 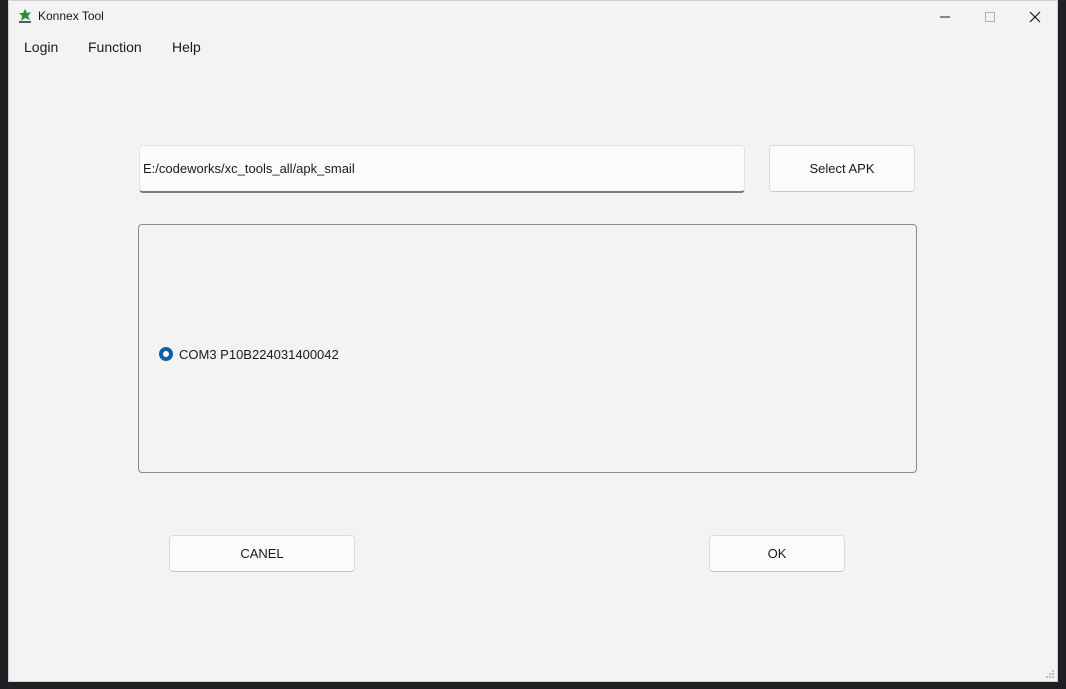 What do you see at coordinates (442, 169) in the screenshot?
I see `apk-path-input` at bounding box center [442, 169].